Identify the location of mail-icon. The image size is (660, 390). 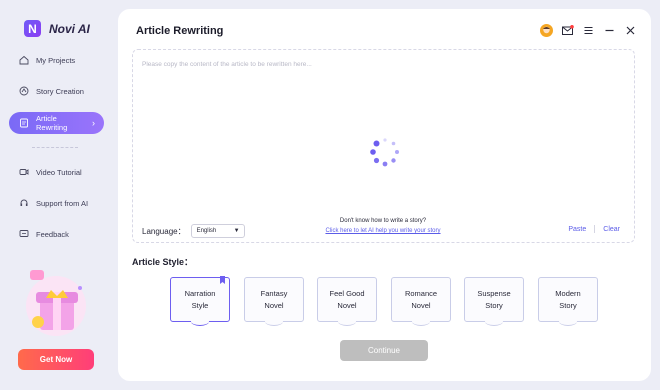
(567, 30).